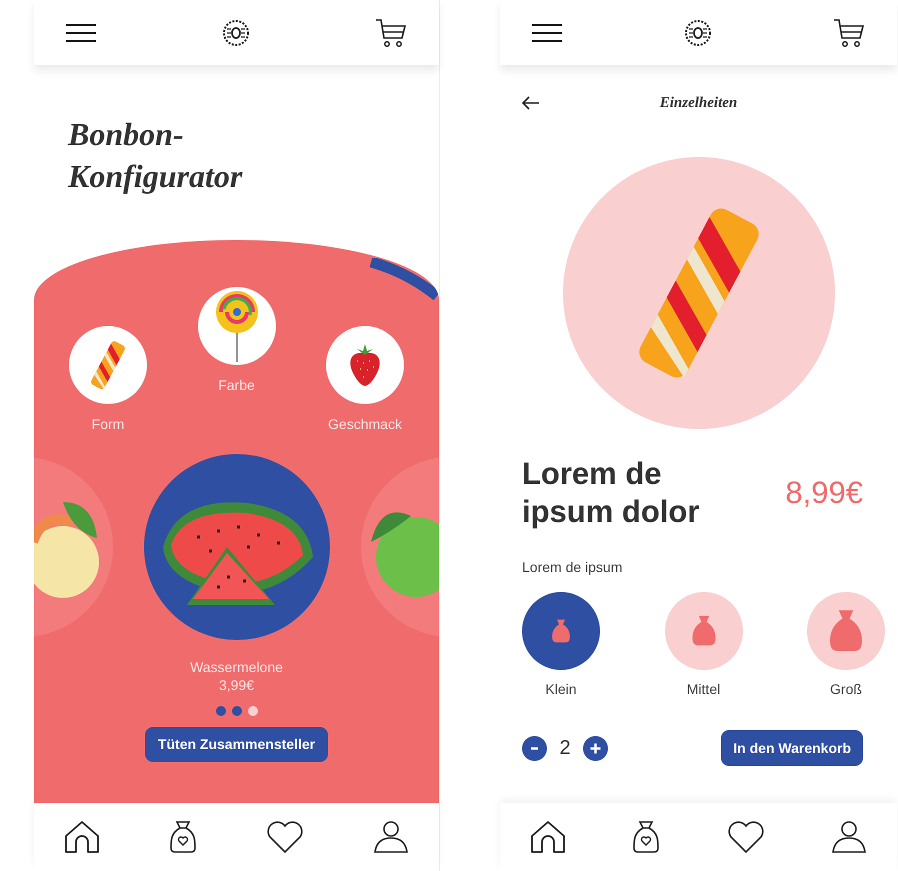 This screenshot has width=898, height=871. Describe the element at coordinates (365, 424) in the screenshot. I see `category-label: Geschmack` at that location.